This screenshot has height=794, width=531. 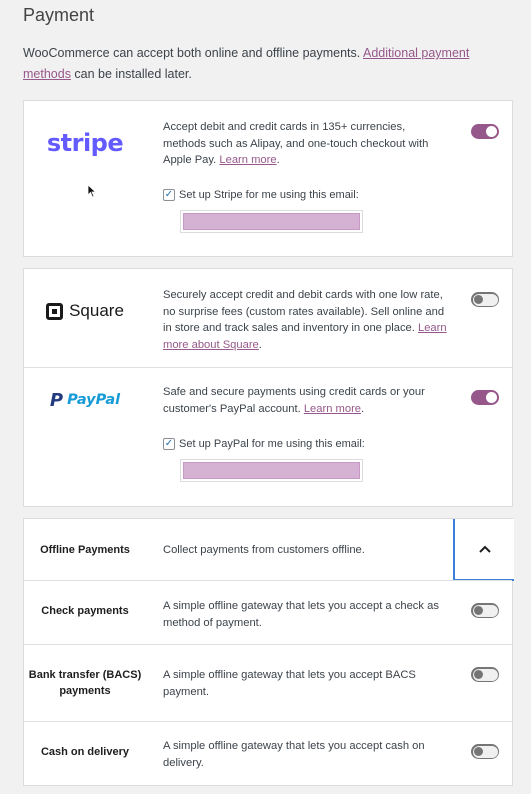 What do you see at coordinates (92, 191) in the screenshot?
I see `mouse-cursor-icon` at bounding box center [92, 191].